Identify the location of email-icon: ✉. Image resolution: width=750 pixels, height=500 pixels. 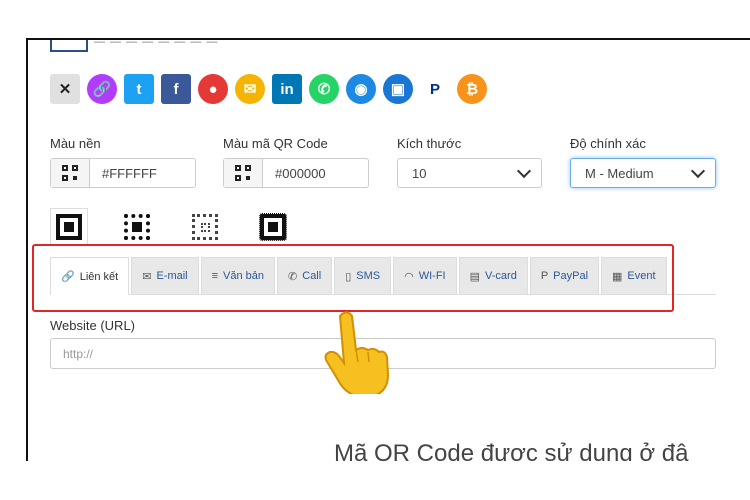
(250, 89).